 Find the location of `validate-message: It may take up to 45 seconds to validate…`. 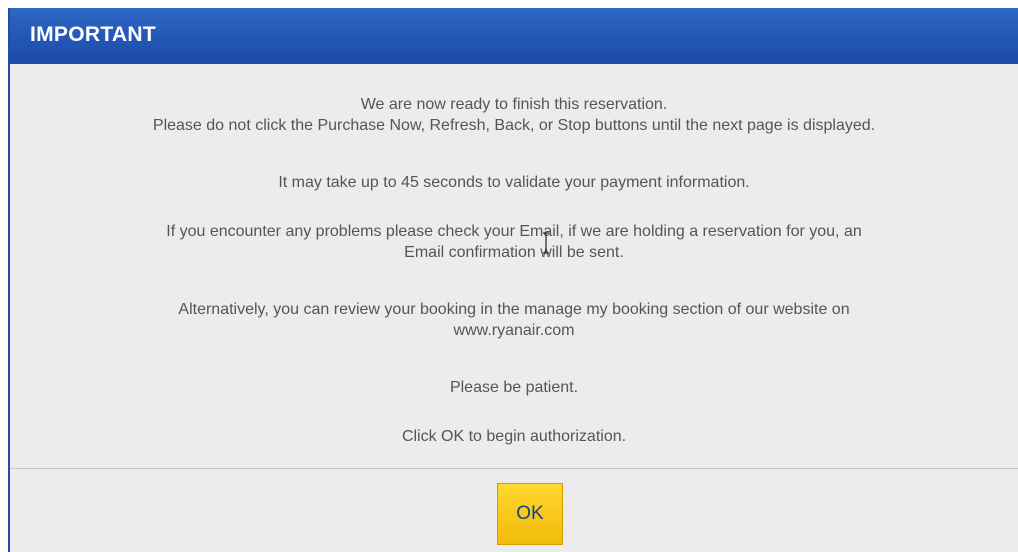

validate-message: It may take up to 45 seconds to validate… is located at coordinates (514, 182).